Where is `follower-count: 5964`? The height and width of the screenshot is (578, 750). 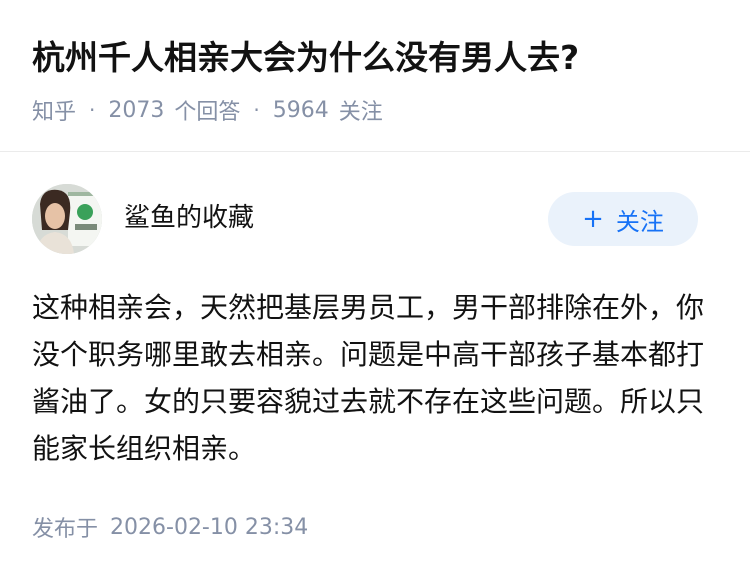
follower-count: 5964 is located at coordinates (300, 110).